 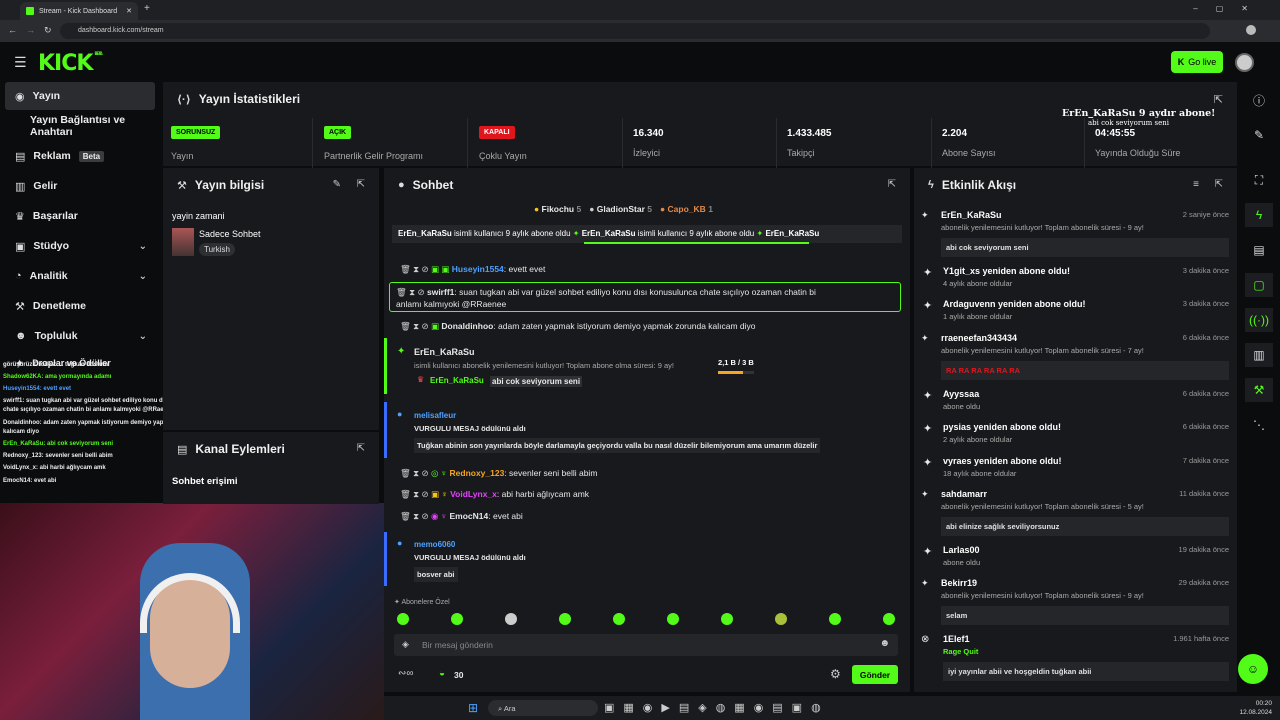 I want to click on taskbar-search: ⌕ Ara, so click(x=543, y=708).